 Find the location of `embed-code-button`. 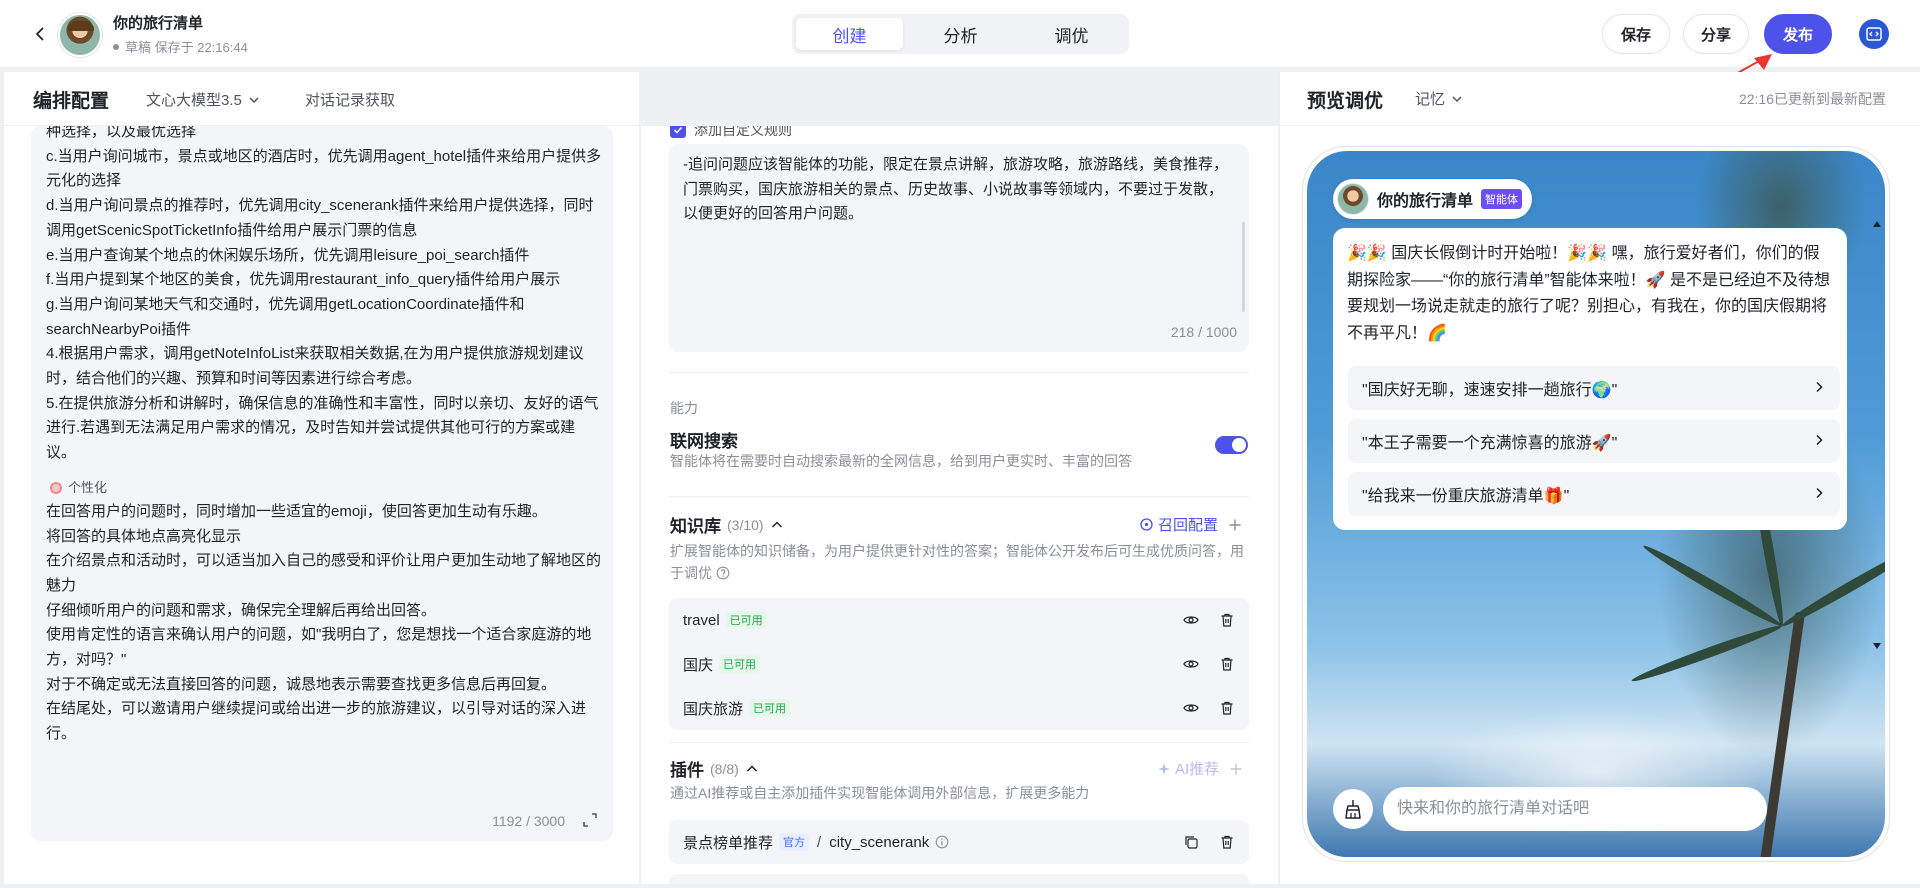

embed-code-button is located at coordinates (1874, 34).